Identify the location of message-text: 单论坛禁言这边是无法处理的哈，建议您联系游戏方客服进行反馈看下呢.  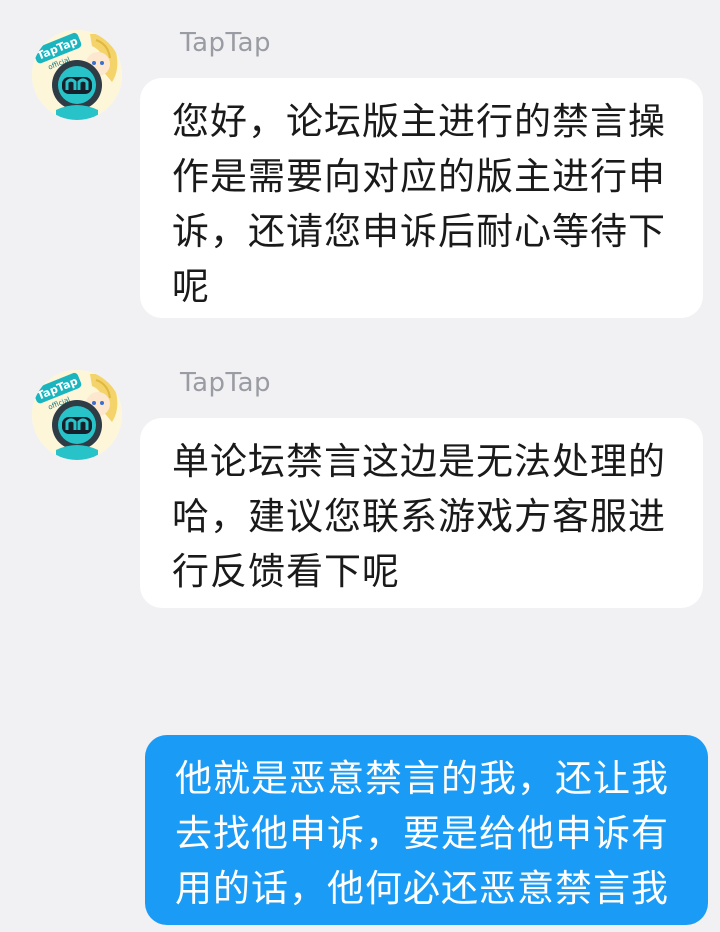
(419, 516).